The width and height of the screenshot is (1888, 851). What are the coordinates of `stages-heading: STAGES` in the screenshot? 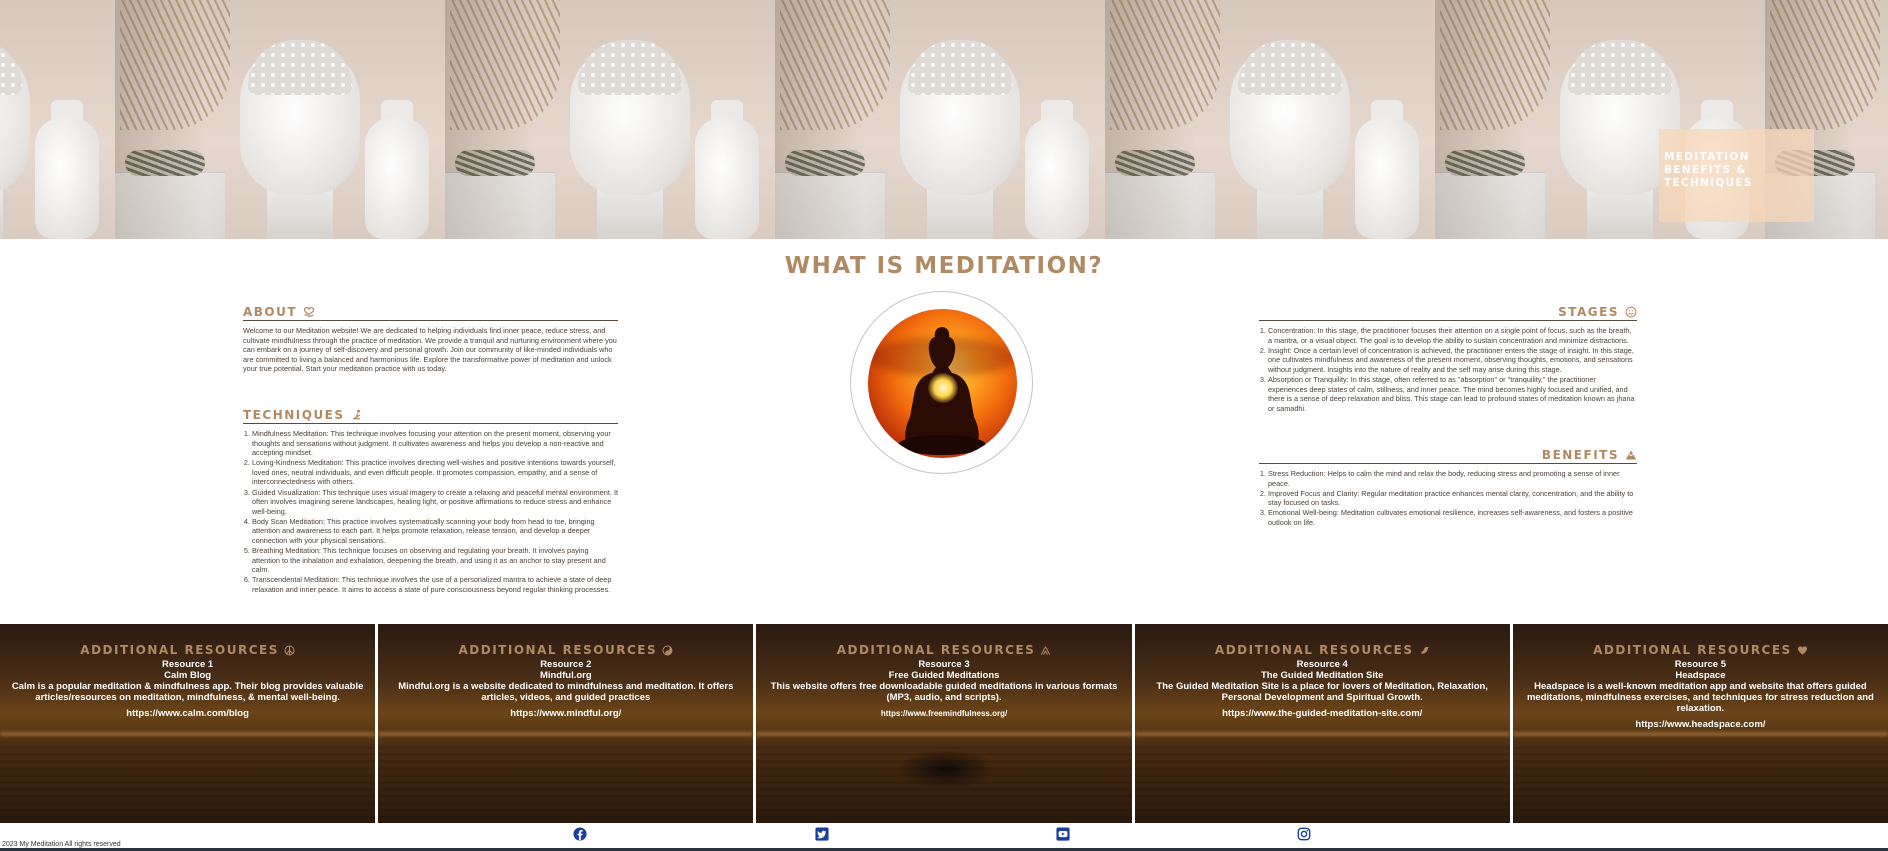 It's located at (1448, 313).